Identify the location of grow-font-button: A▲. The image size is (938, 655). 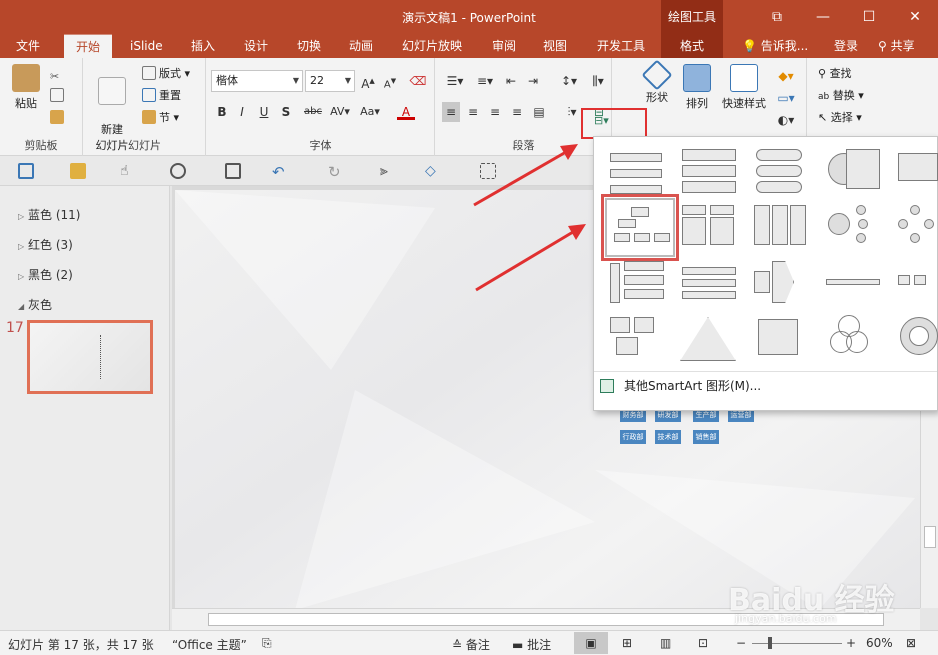
(368, 81).